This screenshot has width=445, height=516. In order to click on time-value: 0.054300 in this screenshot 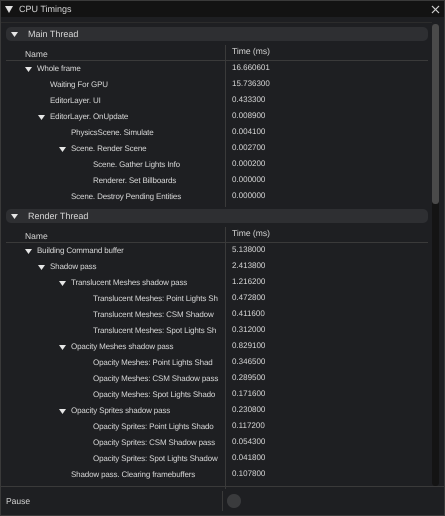, I will do `click(248, 442)`.